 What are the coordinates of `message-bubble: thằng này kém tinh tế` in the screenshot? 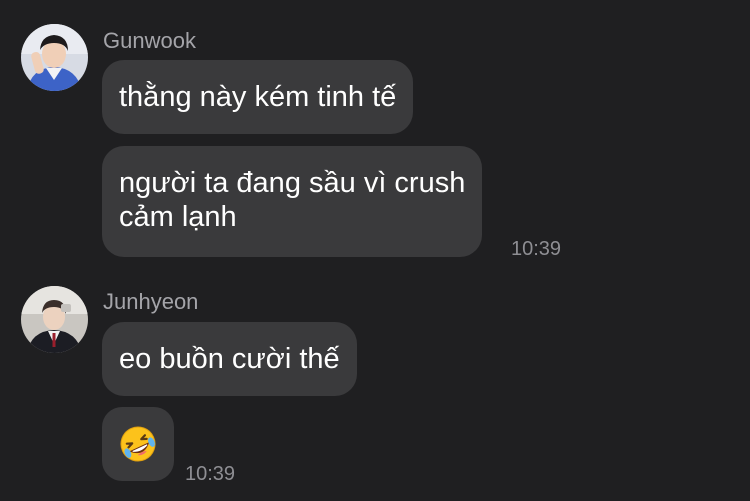 It's located at (258, 97).